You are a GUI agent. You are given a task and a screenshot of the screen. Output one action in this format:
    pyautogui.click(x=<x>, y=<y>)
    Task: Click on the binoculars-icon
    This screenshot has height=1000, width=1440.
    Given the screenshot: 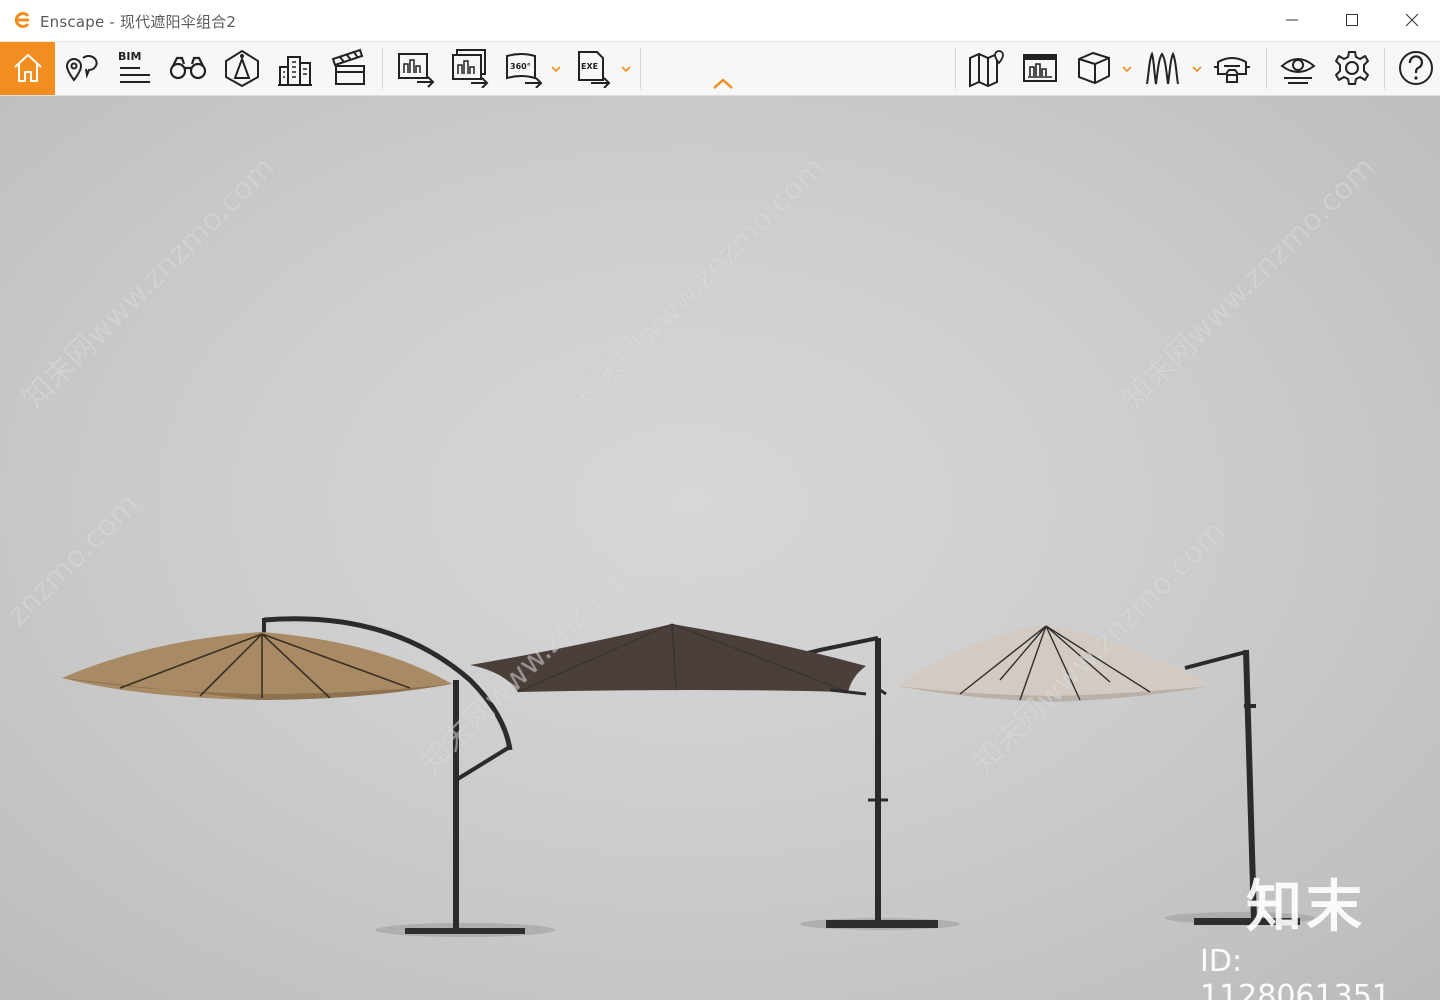 What is the action you would take?
    pyautogui.click(x=188, y=68)
    